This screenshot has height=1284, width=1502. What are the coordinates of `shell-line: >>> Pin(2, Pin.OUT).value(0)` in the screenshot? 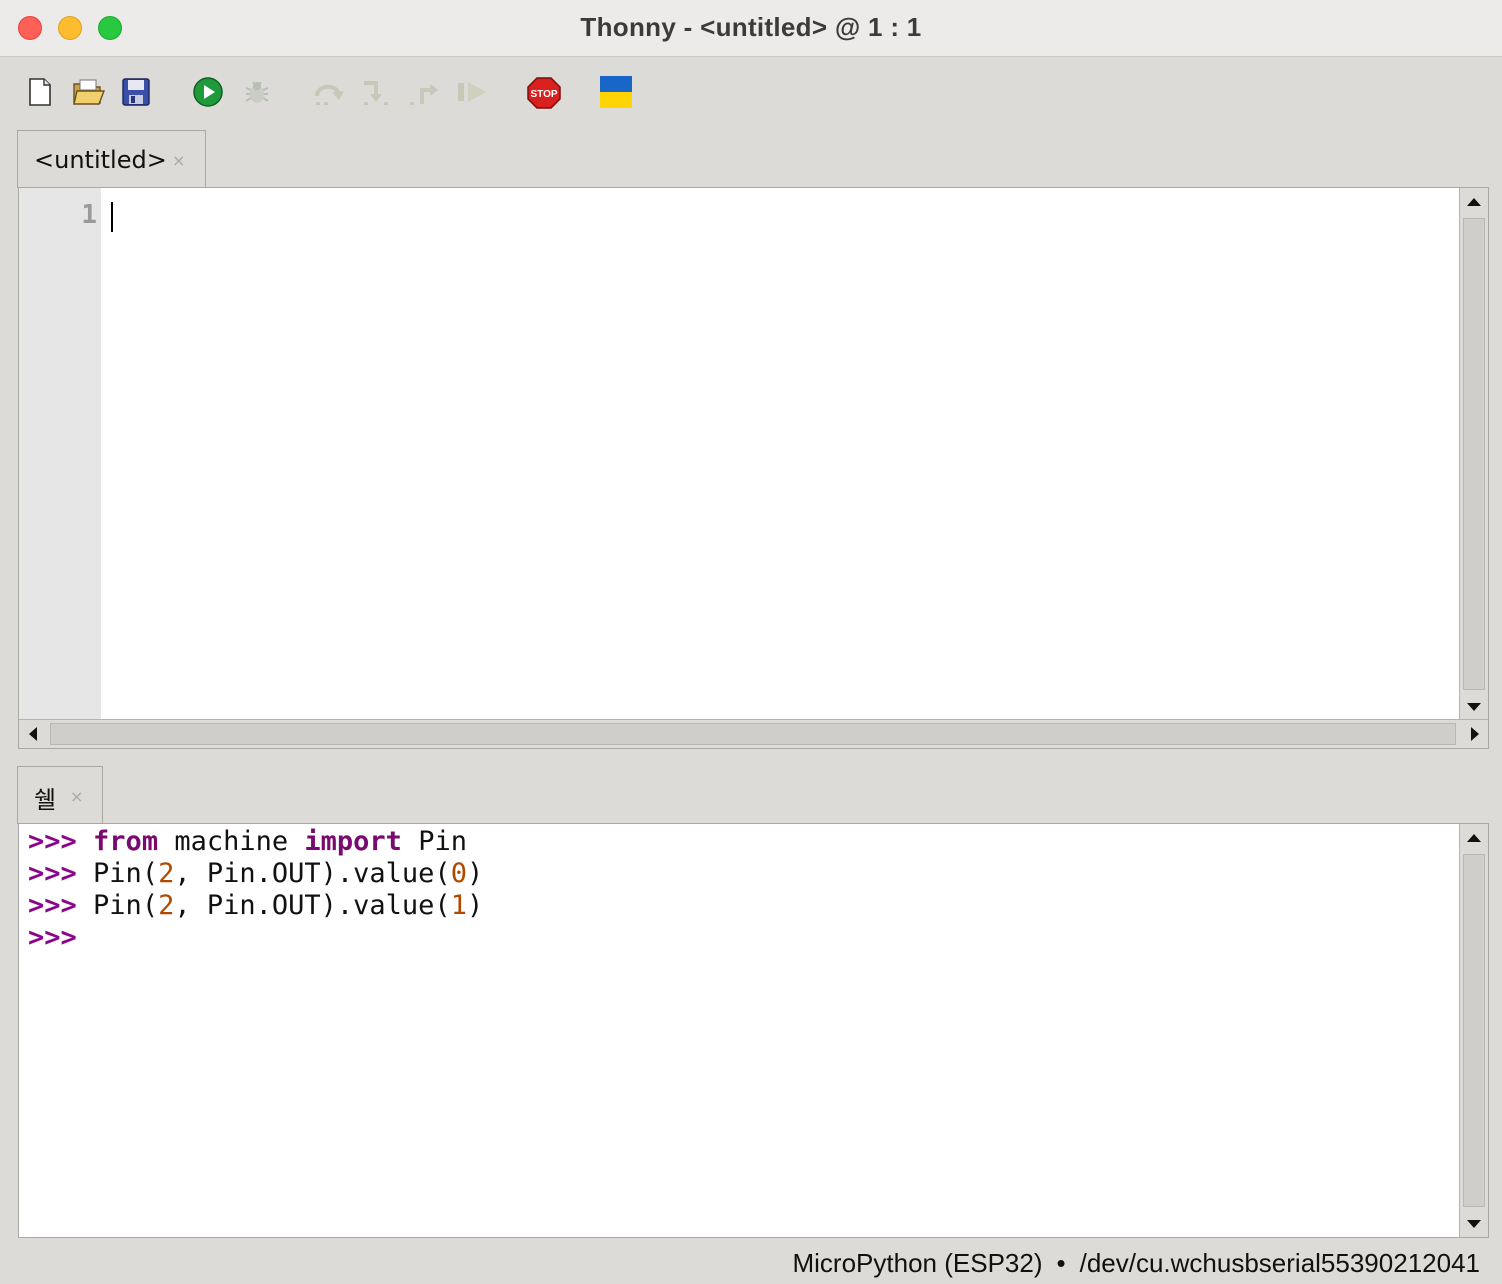 It's located at (255, 874).